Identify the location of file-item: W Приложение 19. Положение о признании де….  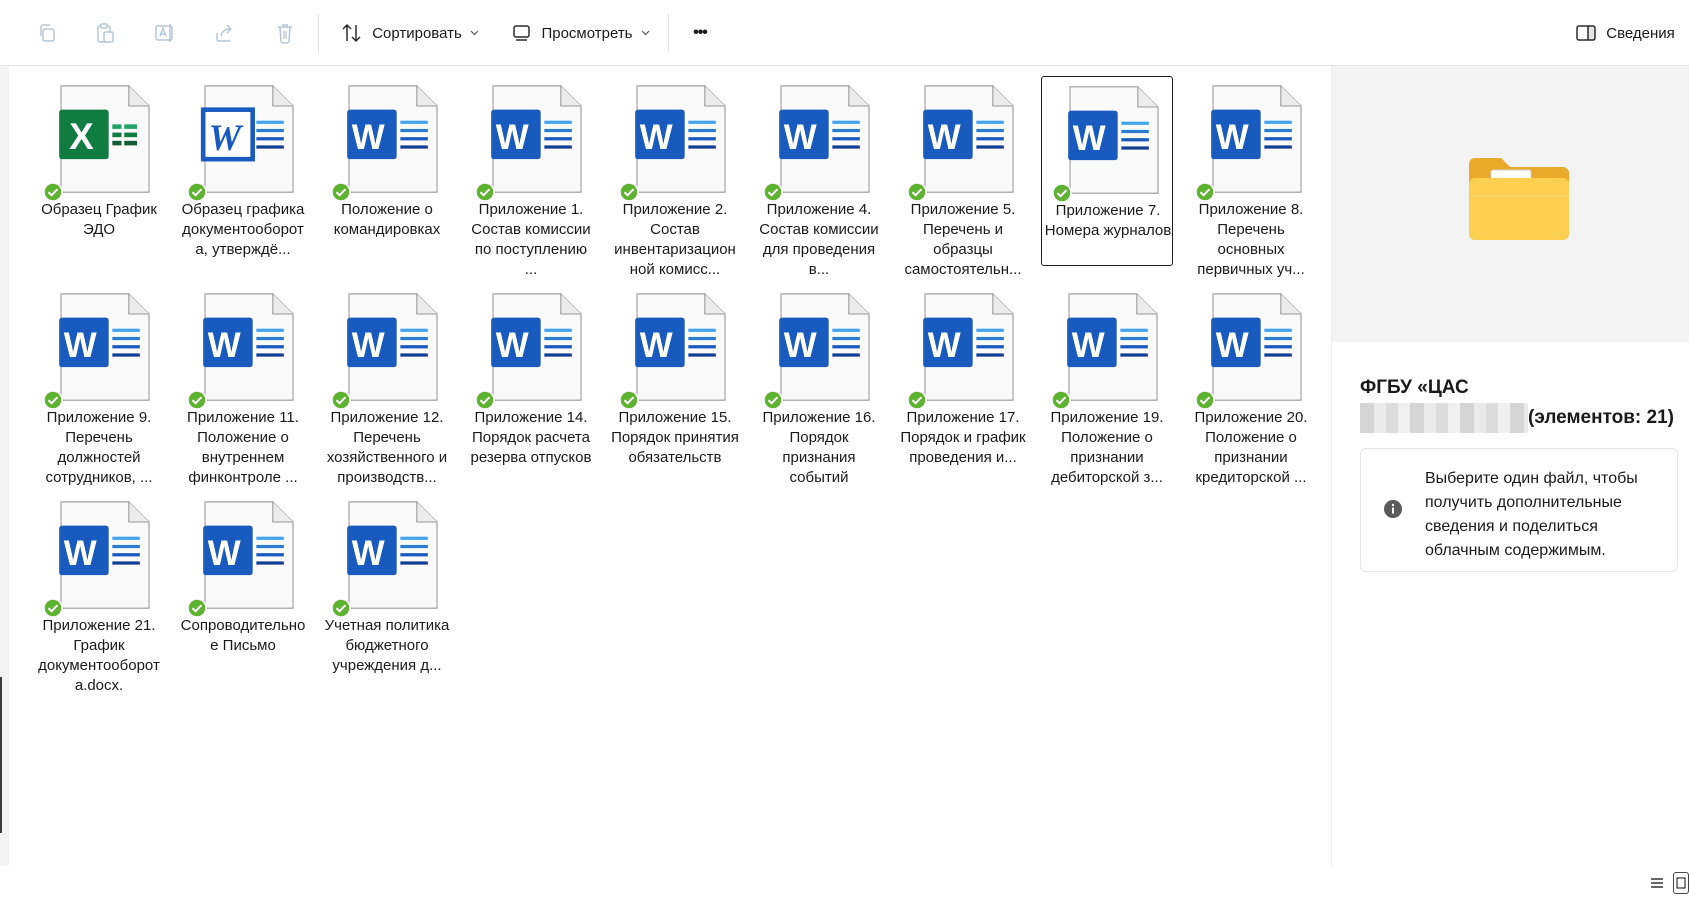
(1107, 385).